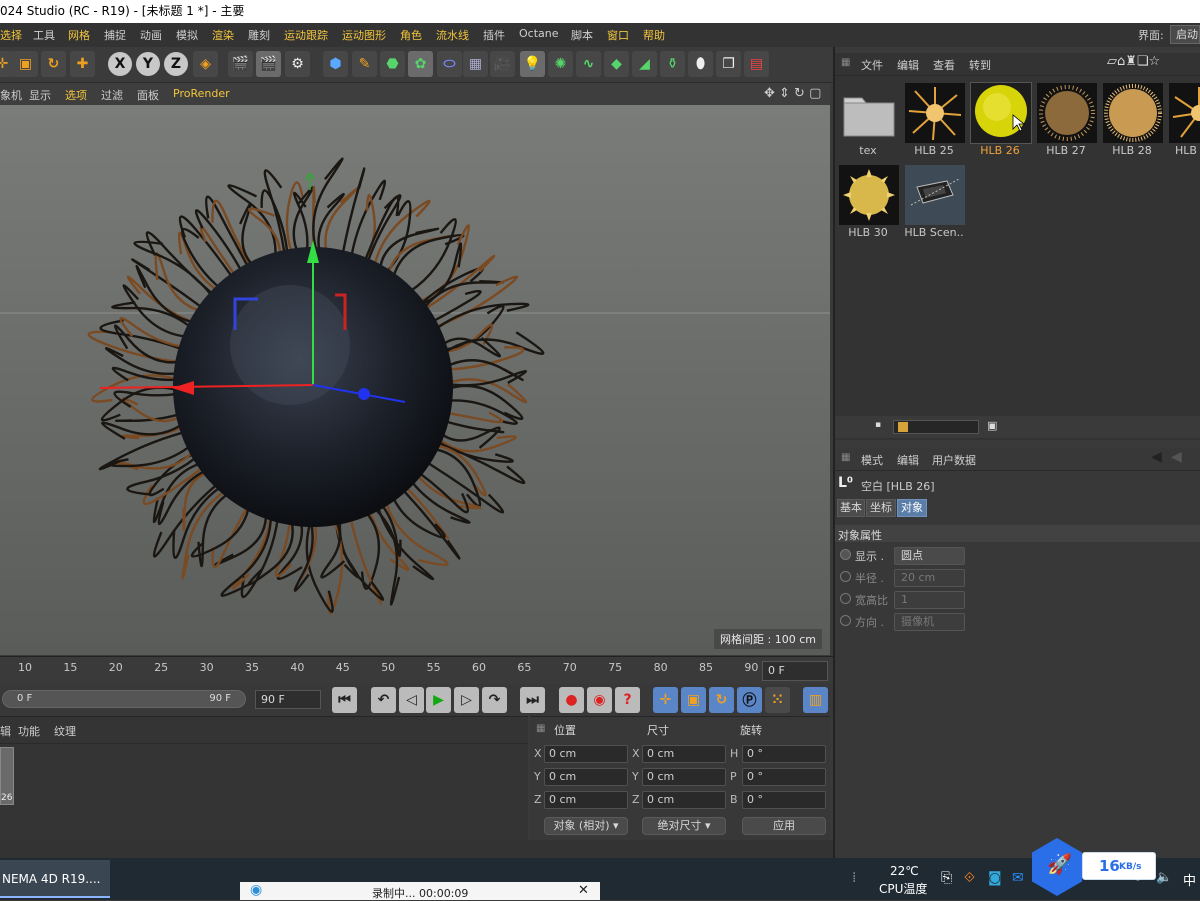 The height and width of the screenshot is (901, 1200). Describe the element at coordinates (995, 878) in the screenshot. I see `tray-camera-icon: ◙` at that location.